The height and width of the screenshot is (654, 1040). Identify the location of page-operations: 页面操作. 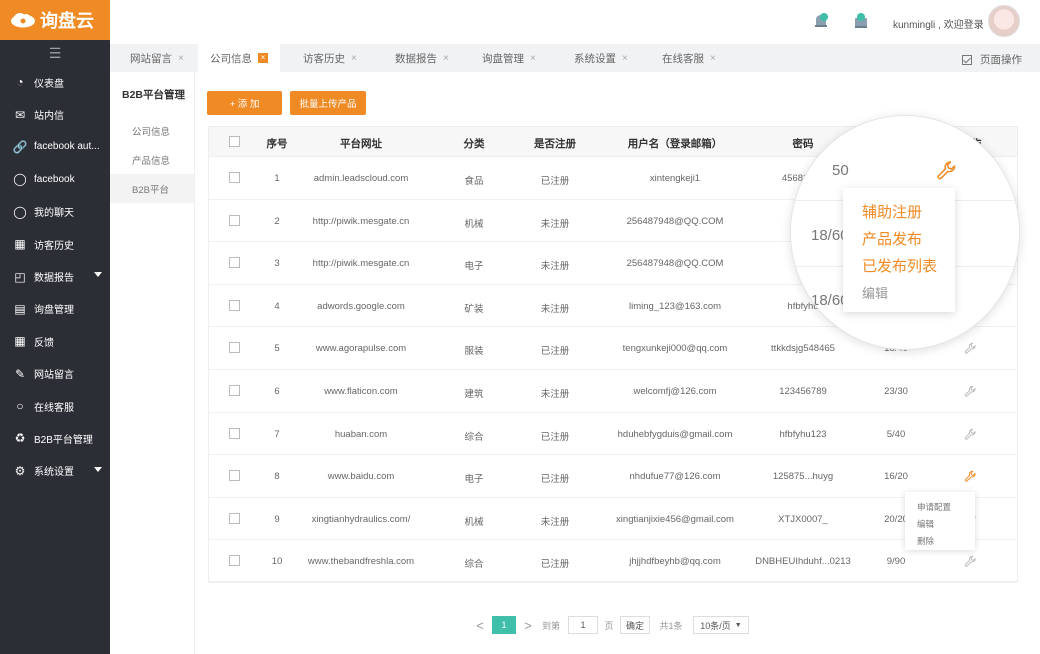
(992, 59).